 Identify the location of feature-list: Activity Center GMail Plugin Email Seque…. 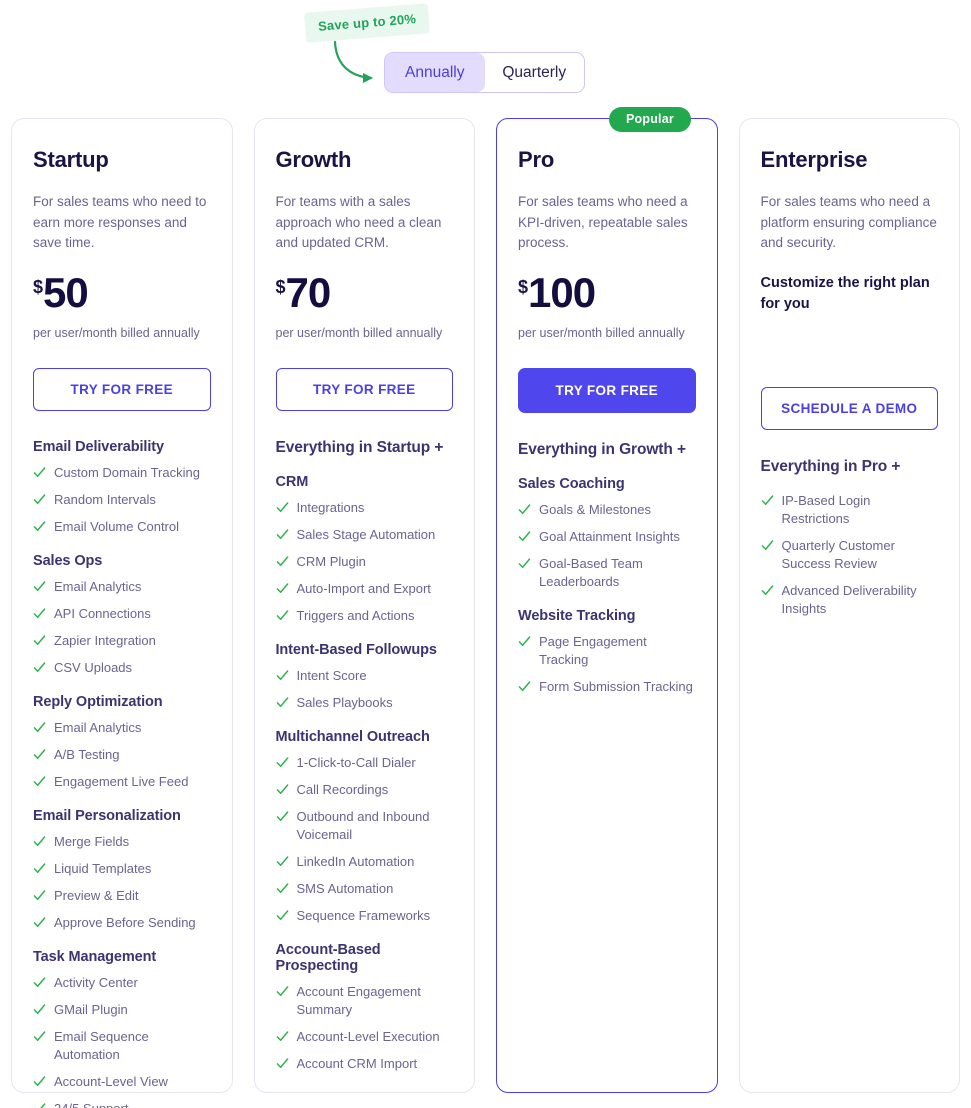
(122, 1041).